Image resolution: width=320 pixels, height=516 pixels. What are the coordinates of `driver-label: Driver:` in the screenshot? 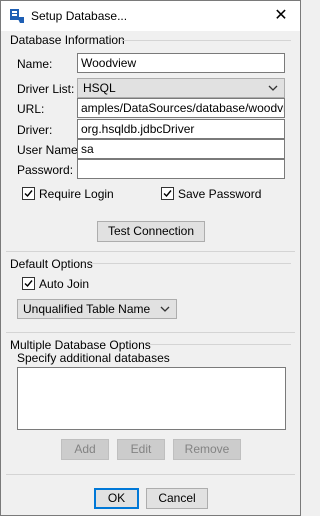 It's located at (35, 130).